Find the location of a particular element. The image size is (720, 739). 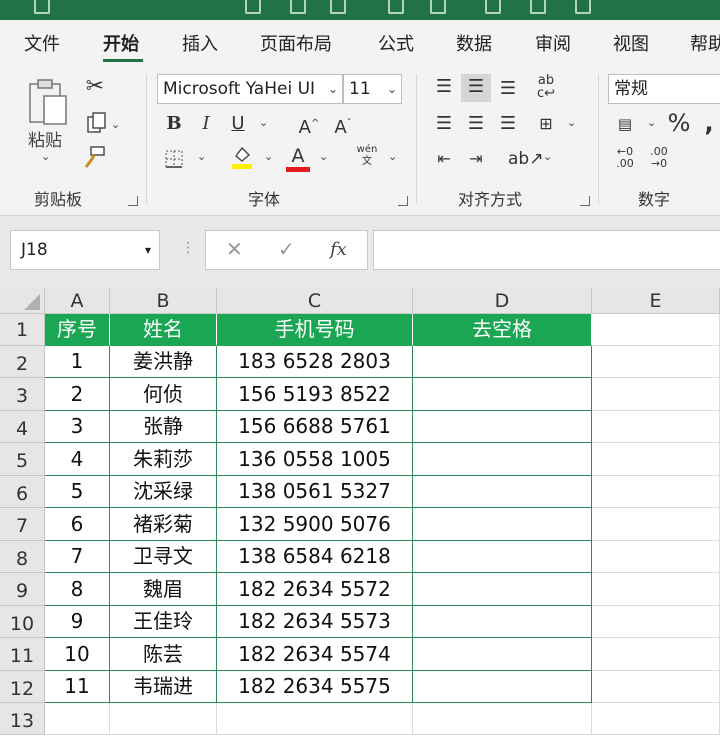

phonetic-guide-icon: wén 文 is located at coordinates (367, 158).